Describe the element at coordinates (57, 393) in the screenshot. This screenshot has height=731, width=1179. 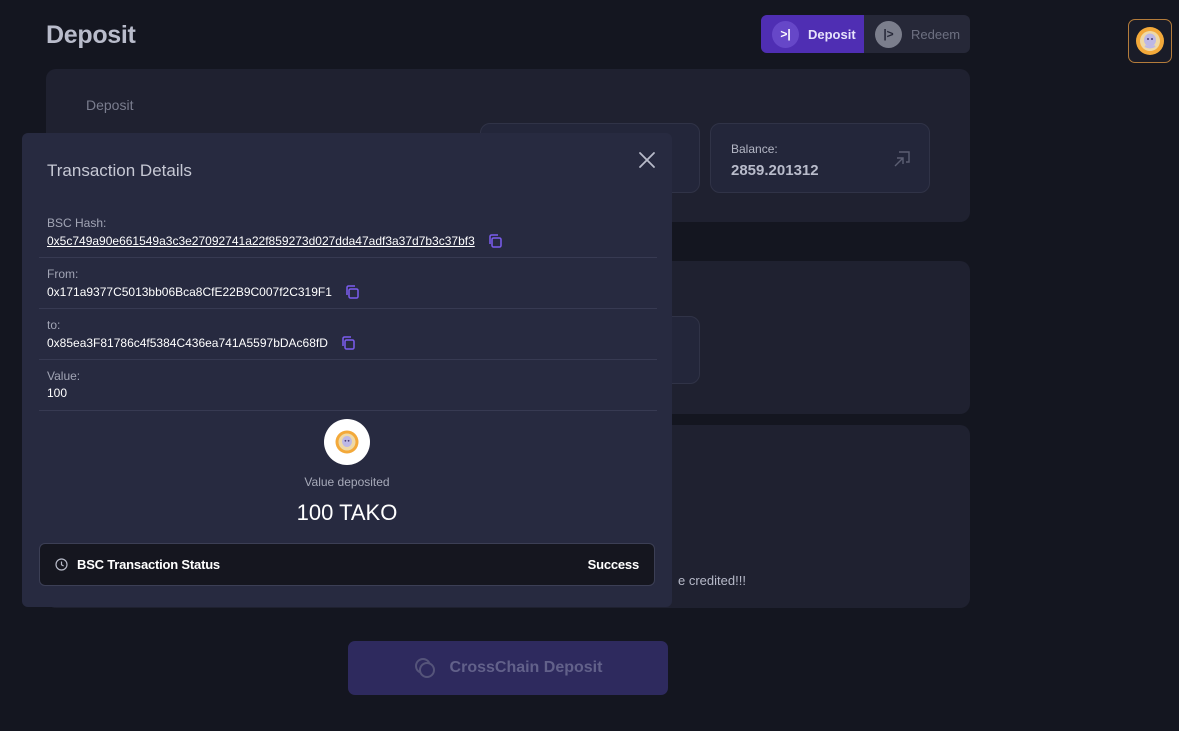
I see `value-amount-text: 100` at that location.